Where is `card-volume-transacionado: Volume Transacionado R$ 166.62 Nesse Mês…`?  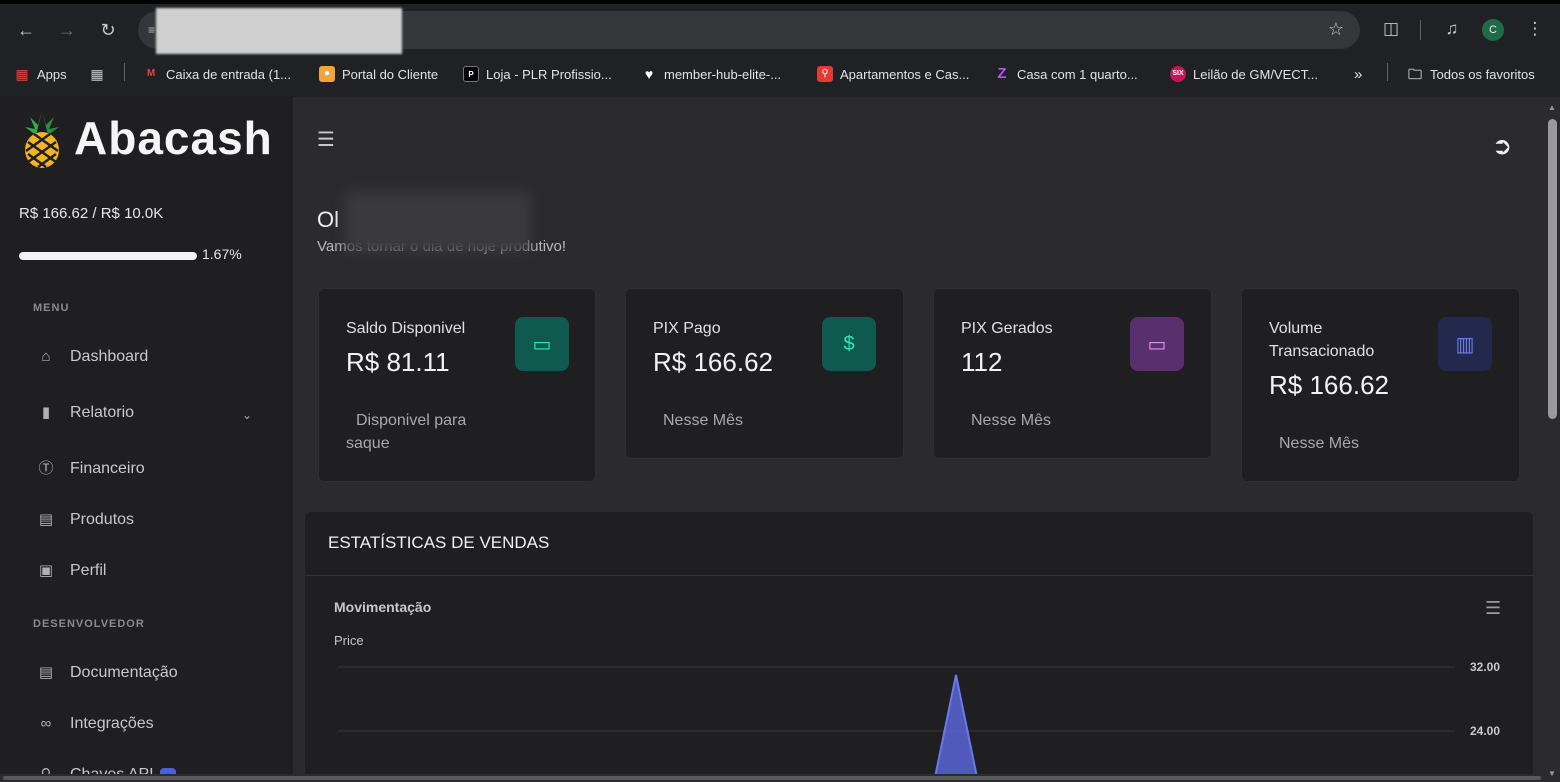
card-volume-transacionado: Volume Transacionado R$ 166.62 Nesse Mês… is located at coordinates (1380, 385).